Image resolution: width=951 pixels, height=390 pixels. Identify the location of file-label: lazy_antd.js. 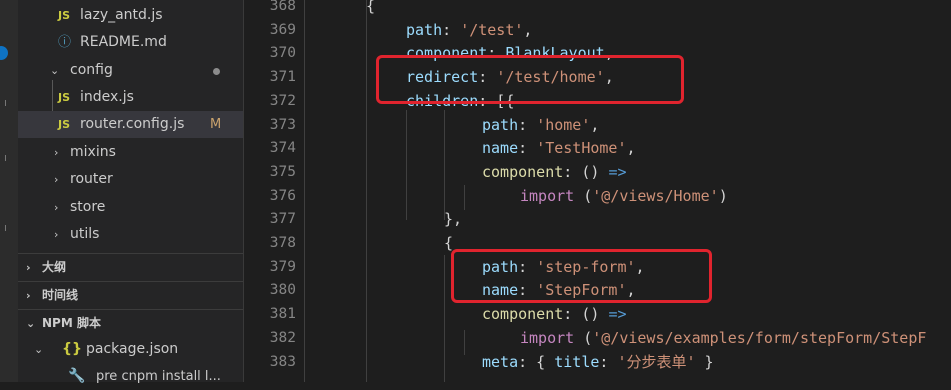
(121, 15).